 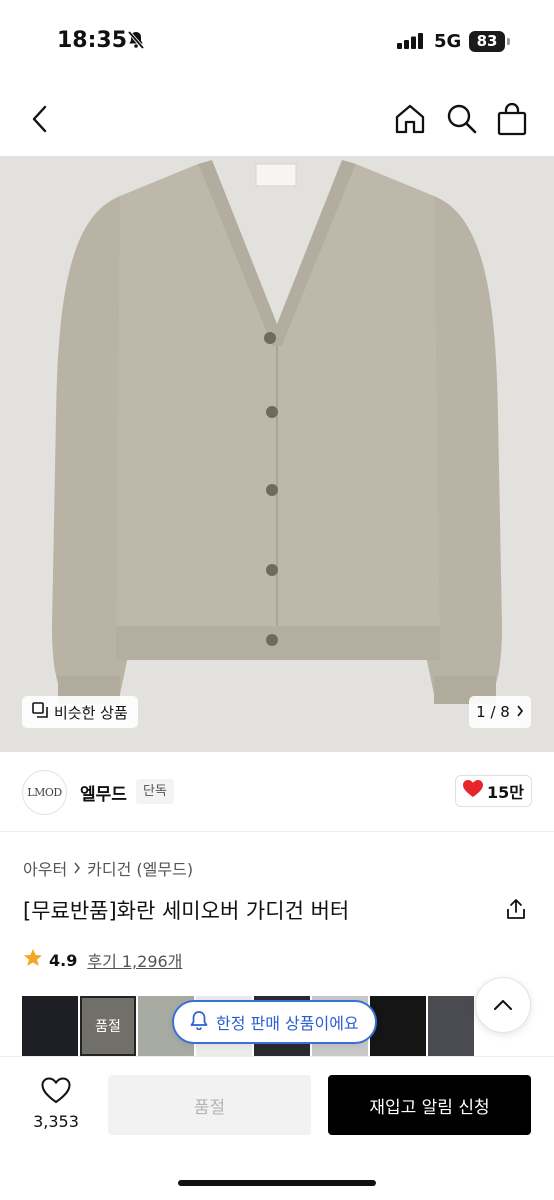 What do you see at coordinates (429, 1105) in the screenshot?
I see `restock-alert-button: 재입고 알림 신청` at bounding box center [429, 1105].